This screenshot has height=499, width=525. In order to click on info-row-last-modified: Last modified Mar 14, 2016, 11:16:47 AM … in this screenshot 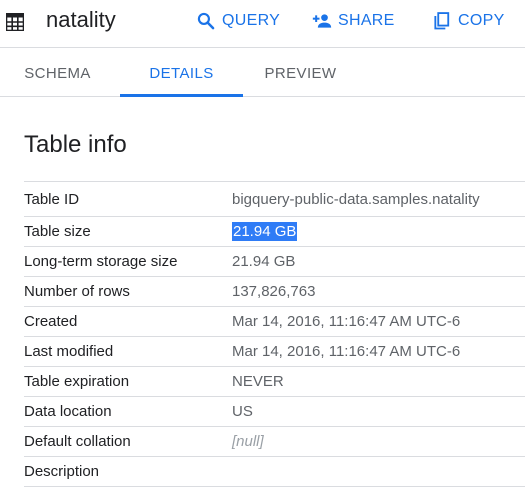, I will do `click(274, 351)`.